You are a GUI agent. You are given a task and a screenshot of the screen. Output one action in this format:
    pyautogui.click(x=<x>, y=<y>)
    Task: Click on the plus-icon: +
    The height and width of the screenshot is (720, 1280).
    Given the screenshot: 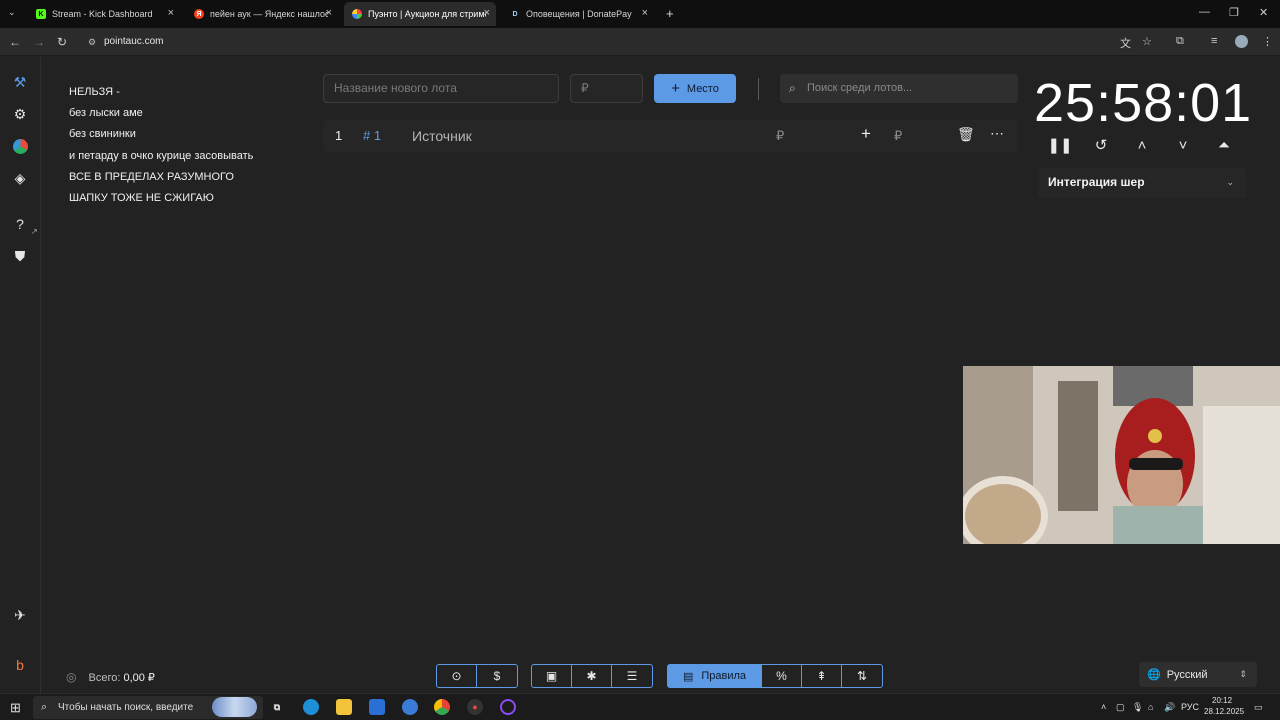 What is the action you would take?
    pyautogui.click(x=675, y=88)
    